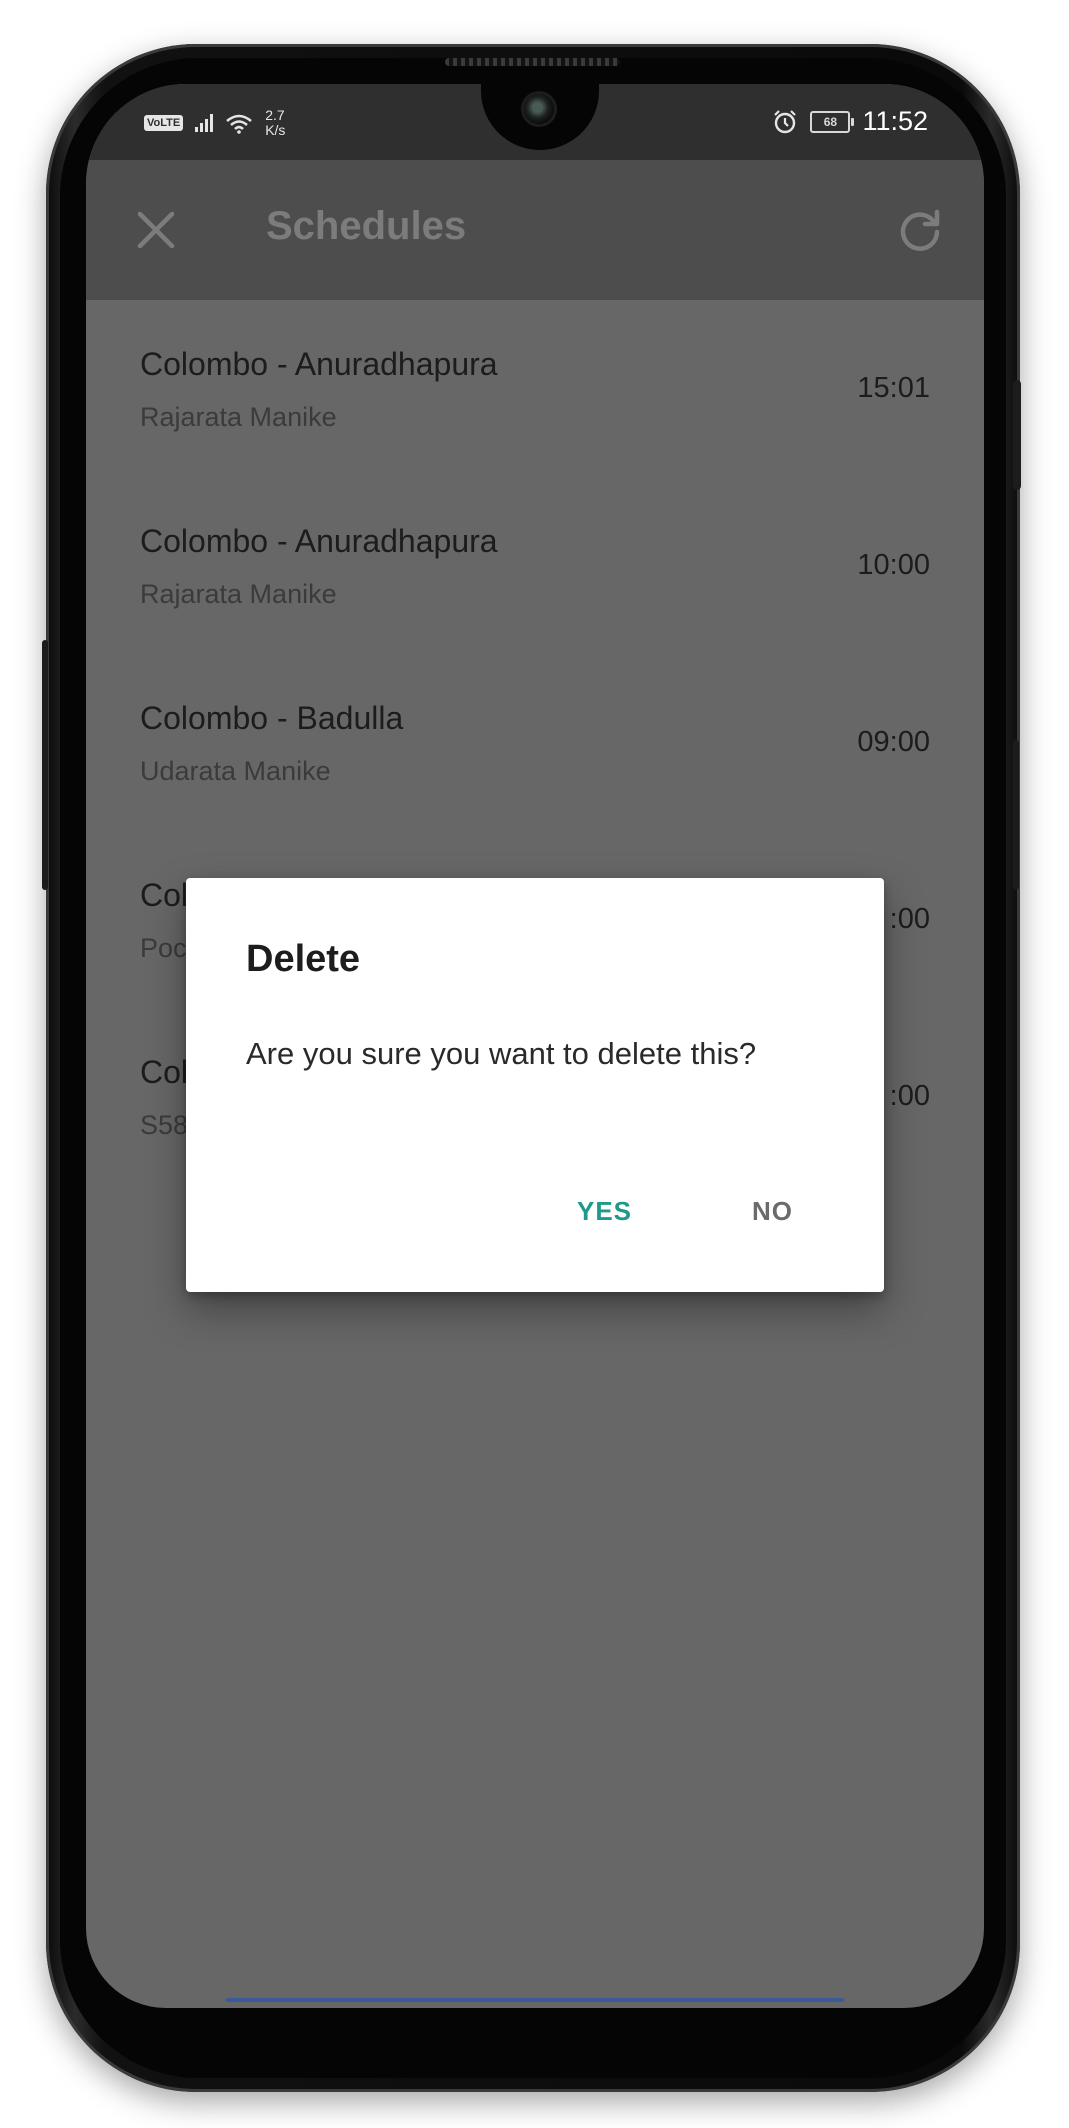 This screenshot has height=2128, width=1069. Describe the element at coordinates (366, 226) in the screenshot. I see `page-title: Schedules` at that location.